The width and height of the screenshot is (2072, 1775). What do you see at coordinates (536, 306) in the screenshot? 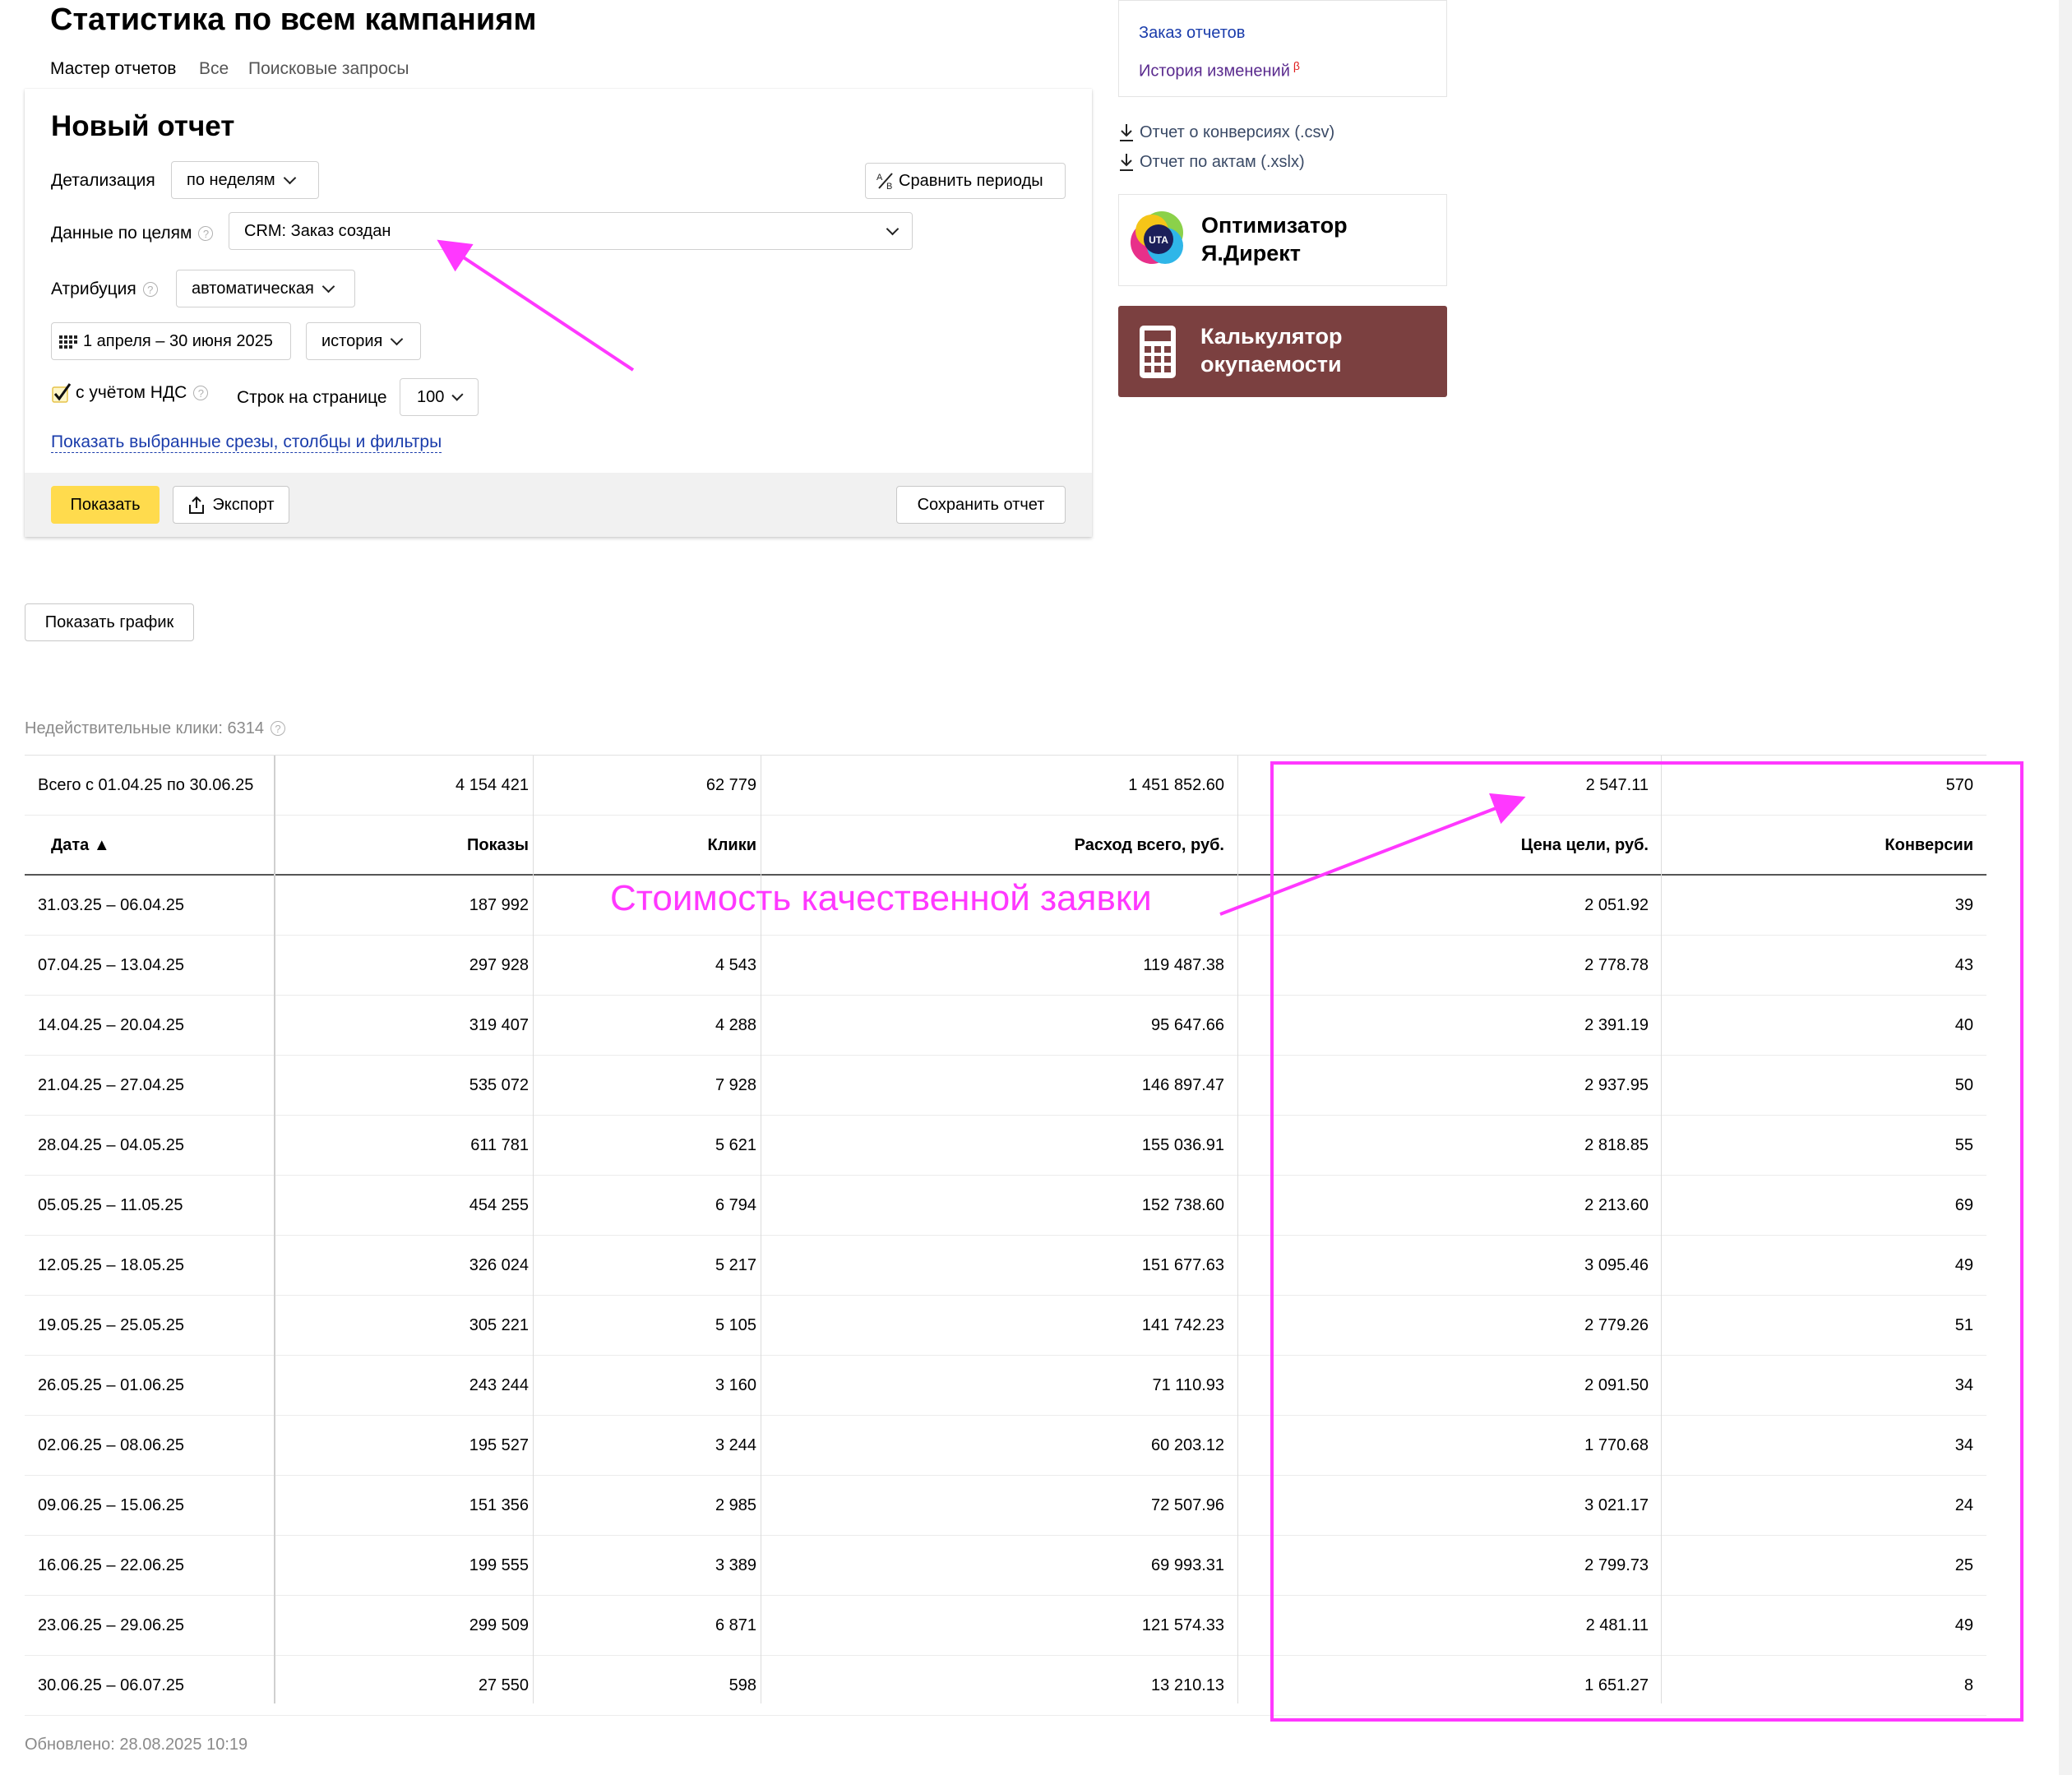
I see `arrow-to-goals-select` at bounding box center [536, 306].